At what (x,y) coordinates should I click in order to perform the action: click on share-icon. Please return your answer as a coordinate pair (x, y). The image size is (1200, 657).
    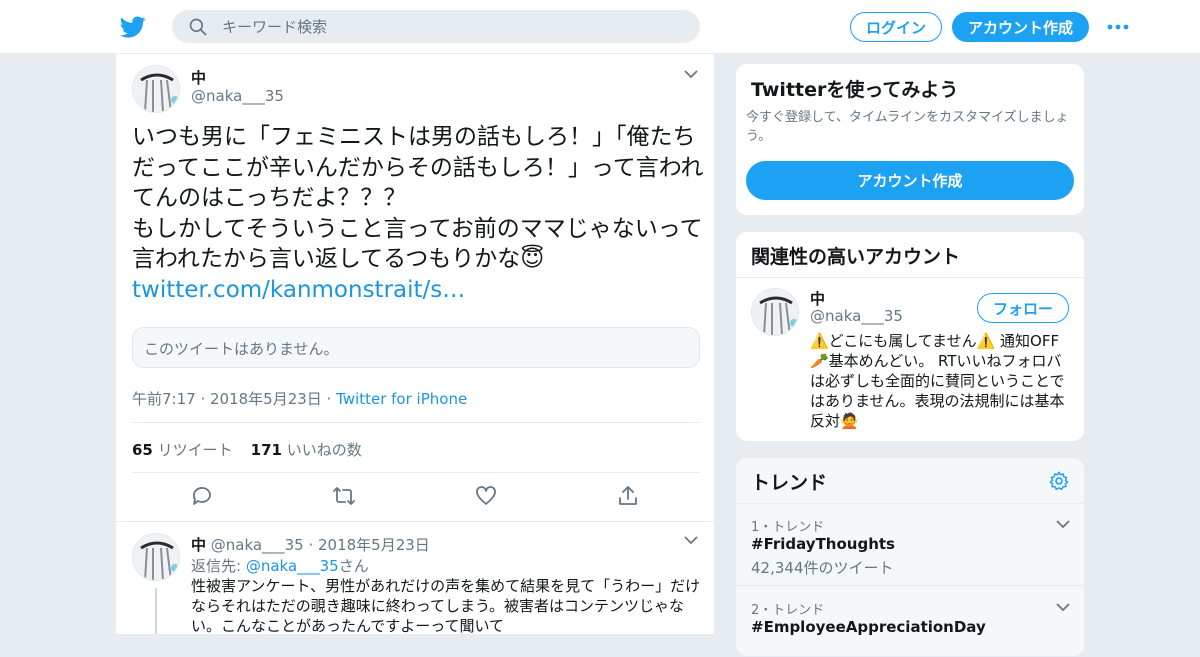
    Looking at the image, I should click on (628, 496).